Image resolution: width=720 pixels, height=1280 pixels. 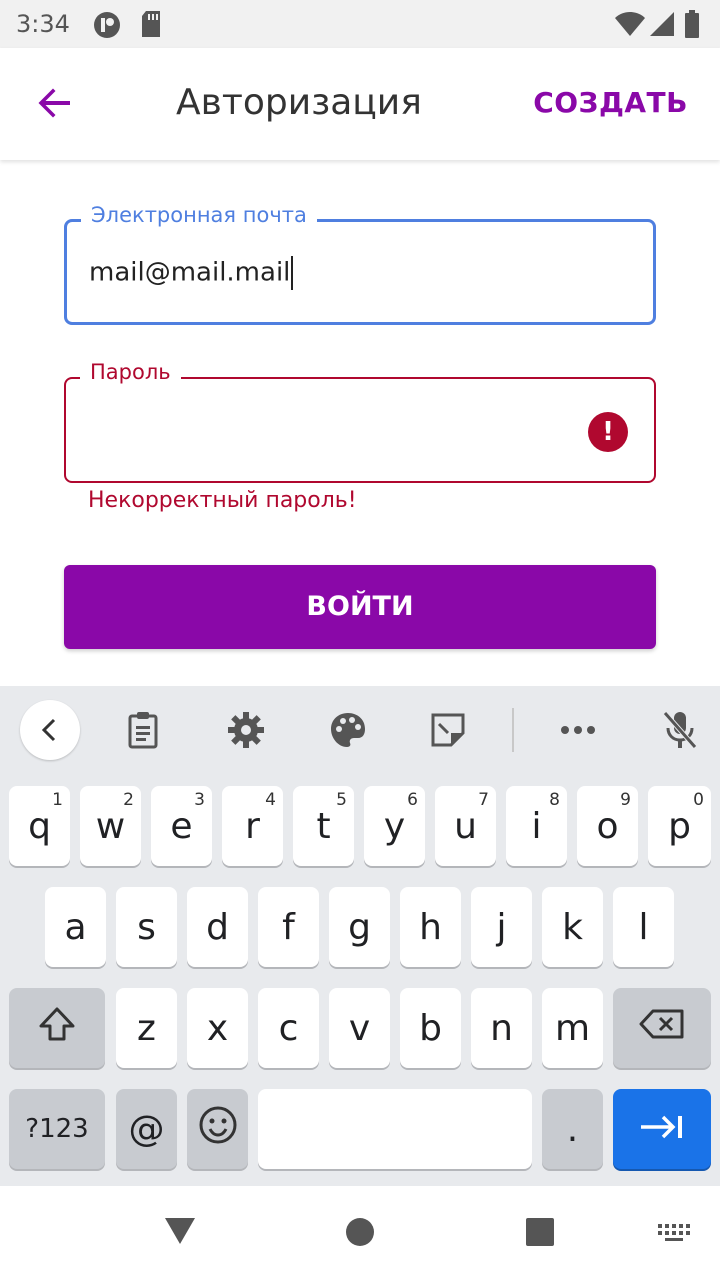 I want to click on arrow-left-icon, so click(x=55, y=105).